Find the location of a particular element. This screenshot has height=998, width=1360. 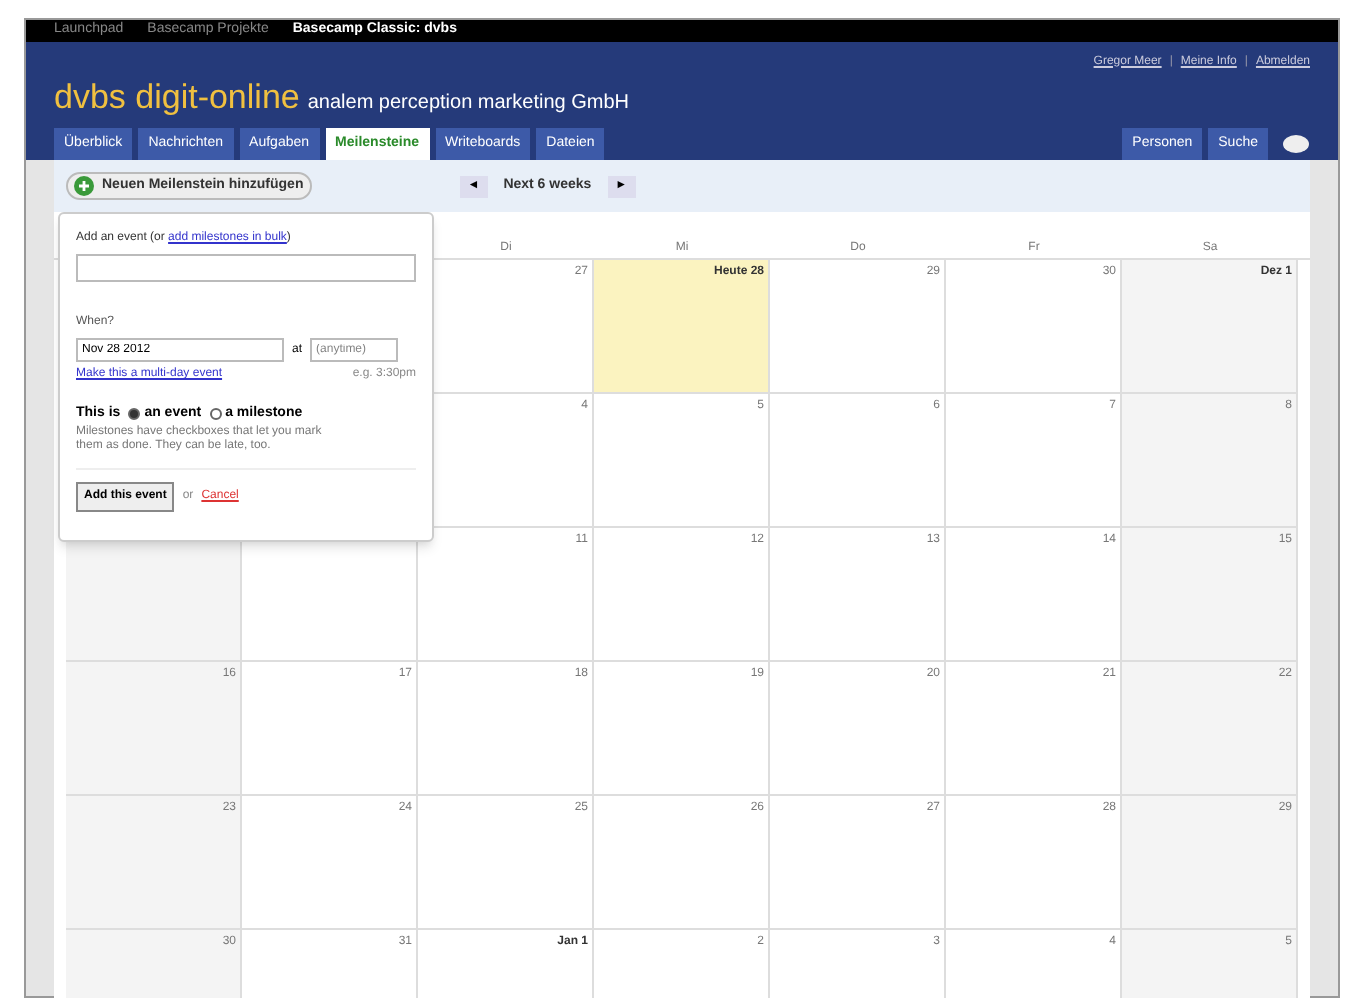

event-name-field is located at coordinates (246, 268).